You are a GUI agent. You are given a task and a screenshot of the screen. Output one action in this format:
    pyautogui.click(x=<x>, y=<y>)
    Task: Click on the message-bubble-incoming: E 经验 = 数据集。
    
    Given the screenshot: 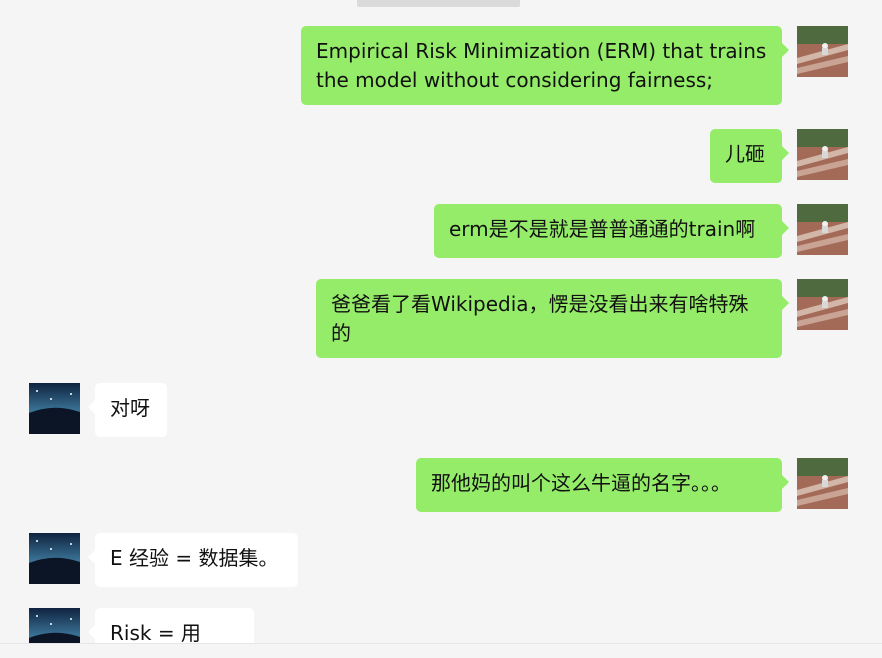 What is the action you would take?
    pyautogui.click(x=193, y=560)
    